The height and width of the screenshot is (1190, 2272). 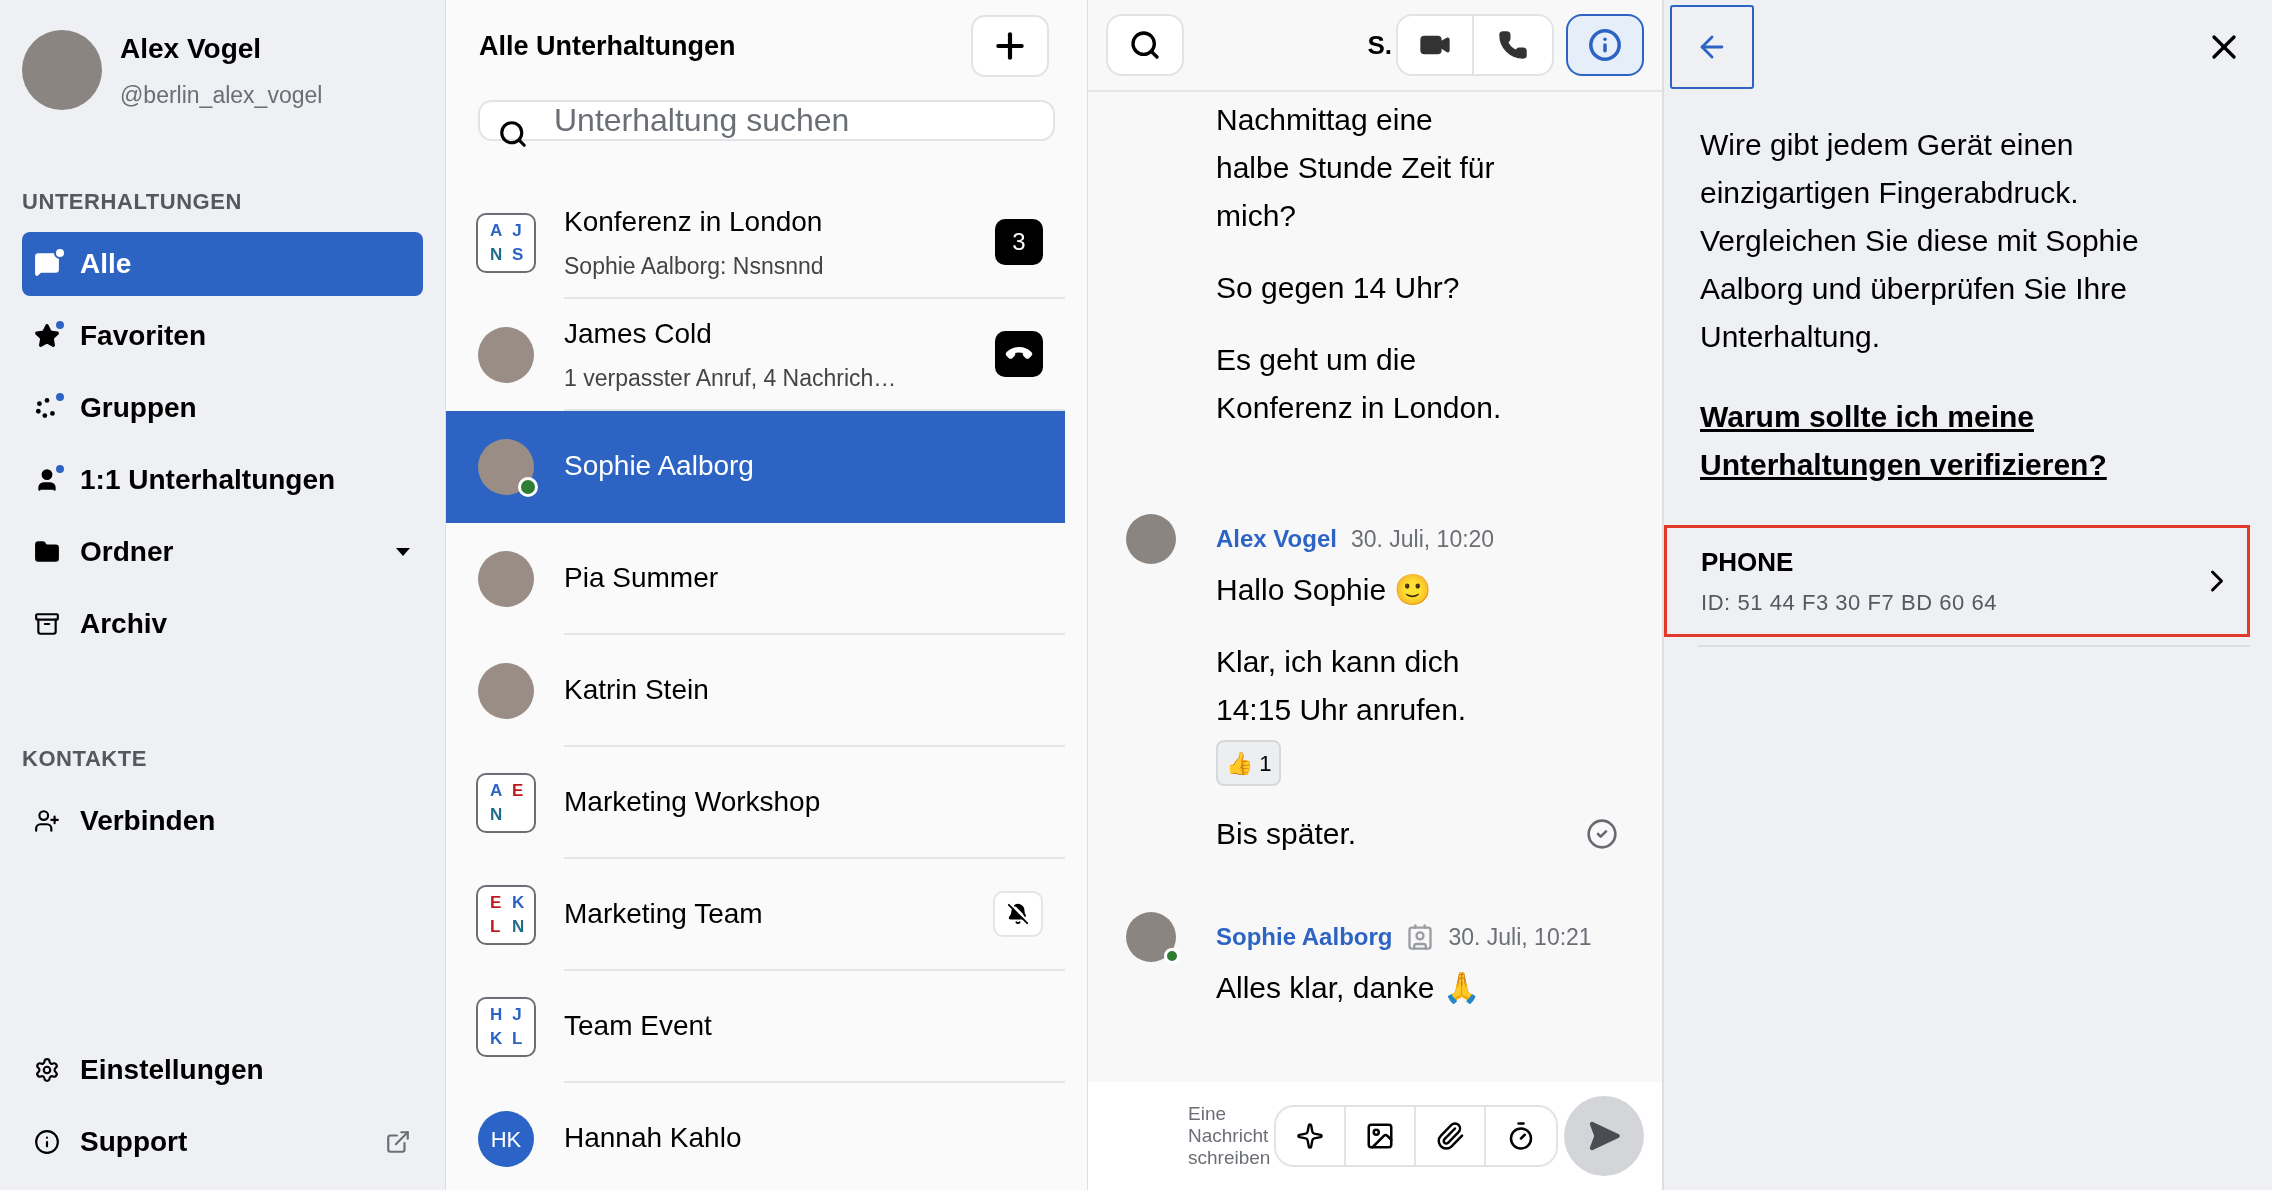 I want to click on nav-item: 1:1 Unterhaltungen, so click(x=222, y=479).